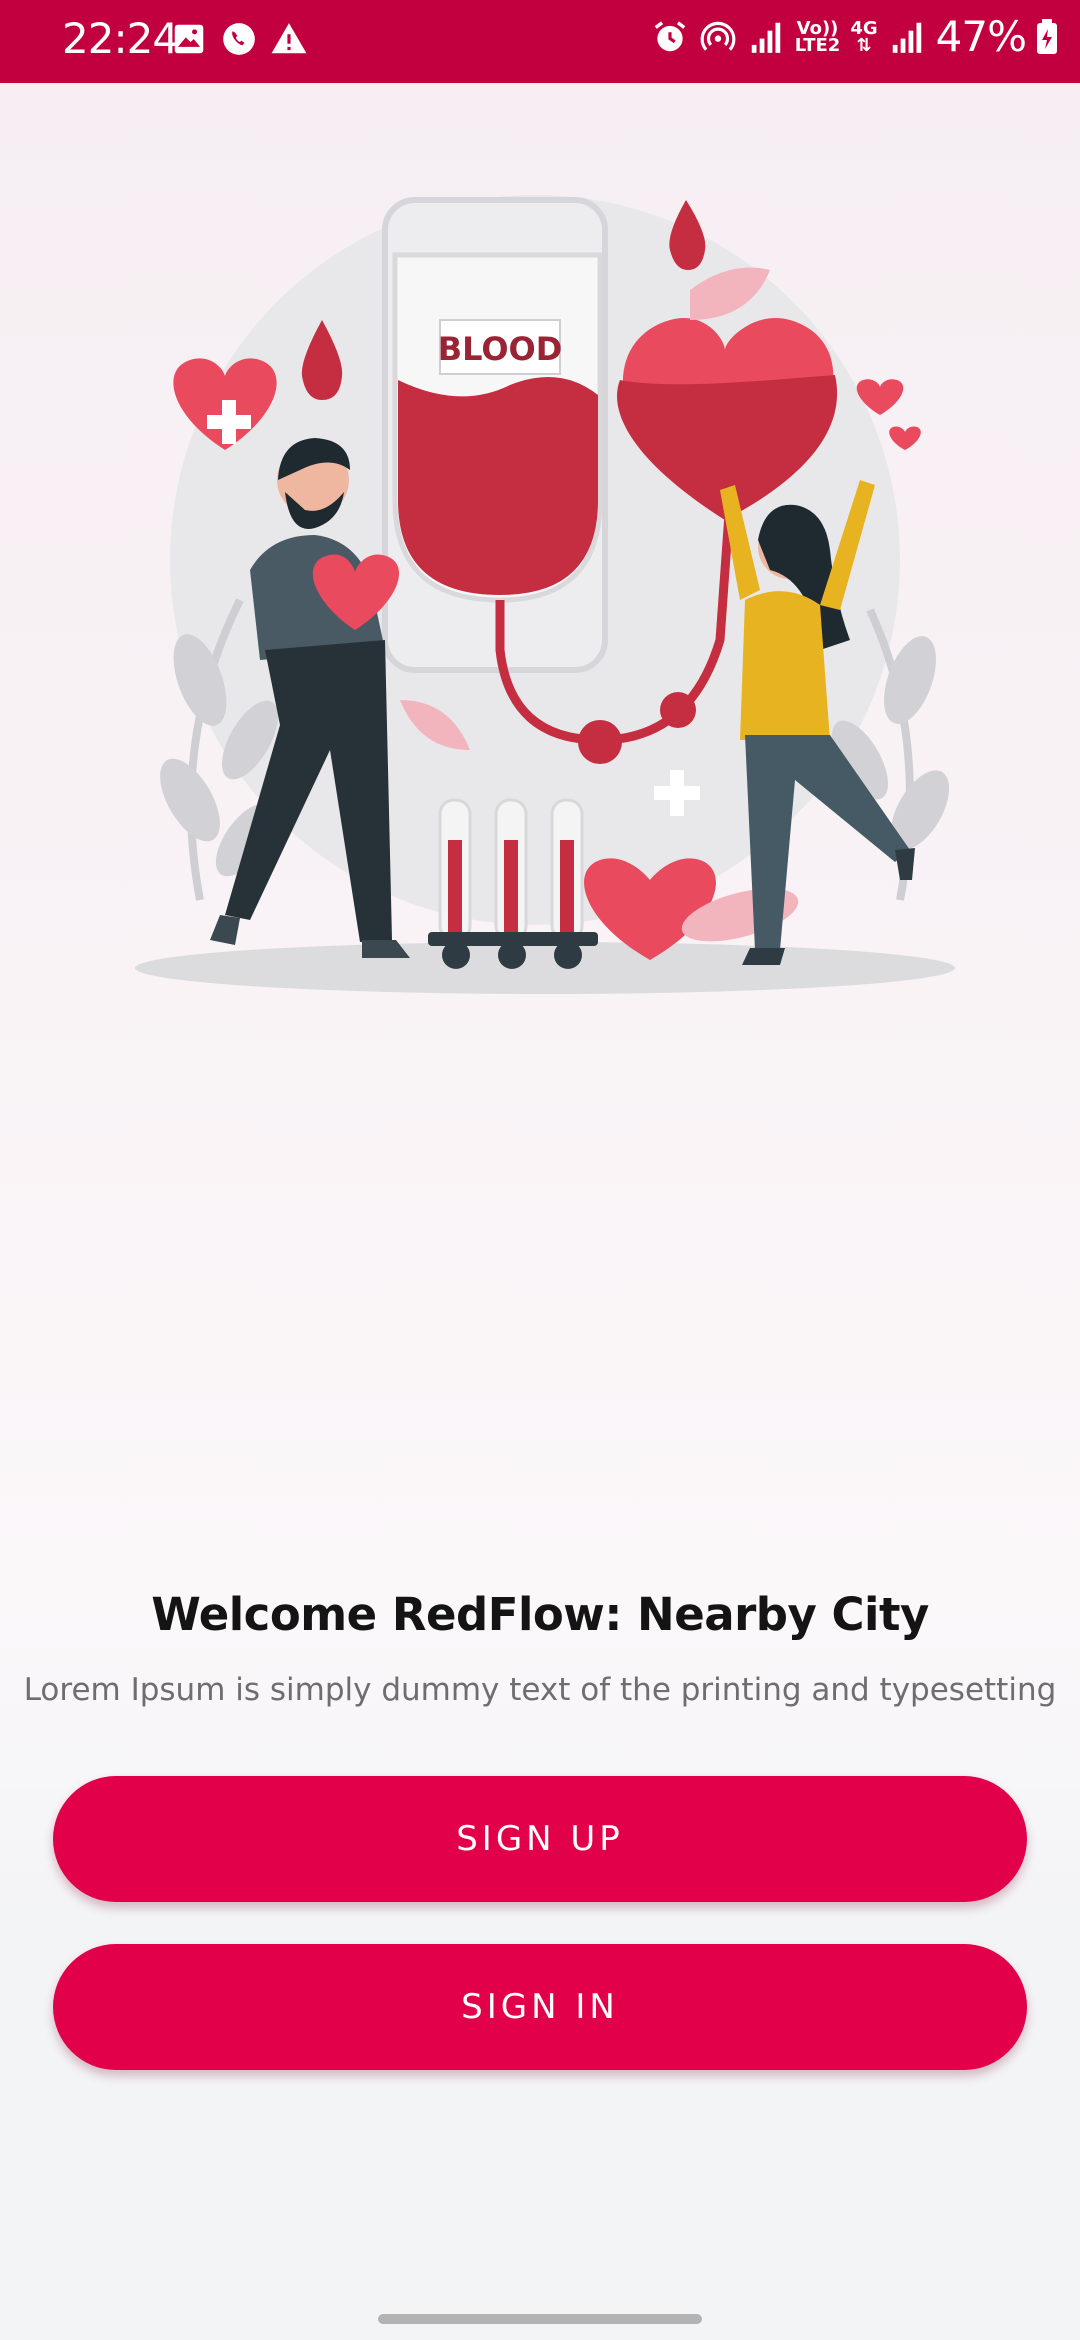 The height and width of the screenshot is (2340, 1080). Describe the element at coordinates (500, 349) in the screenshot. I see `bag-label: BLOOD` at that location.